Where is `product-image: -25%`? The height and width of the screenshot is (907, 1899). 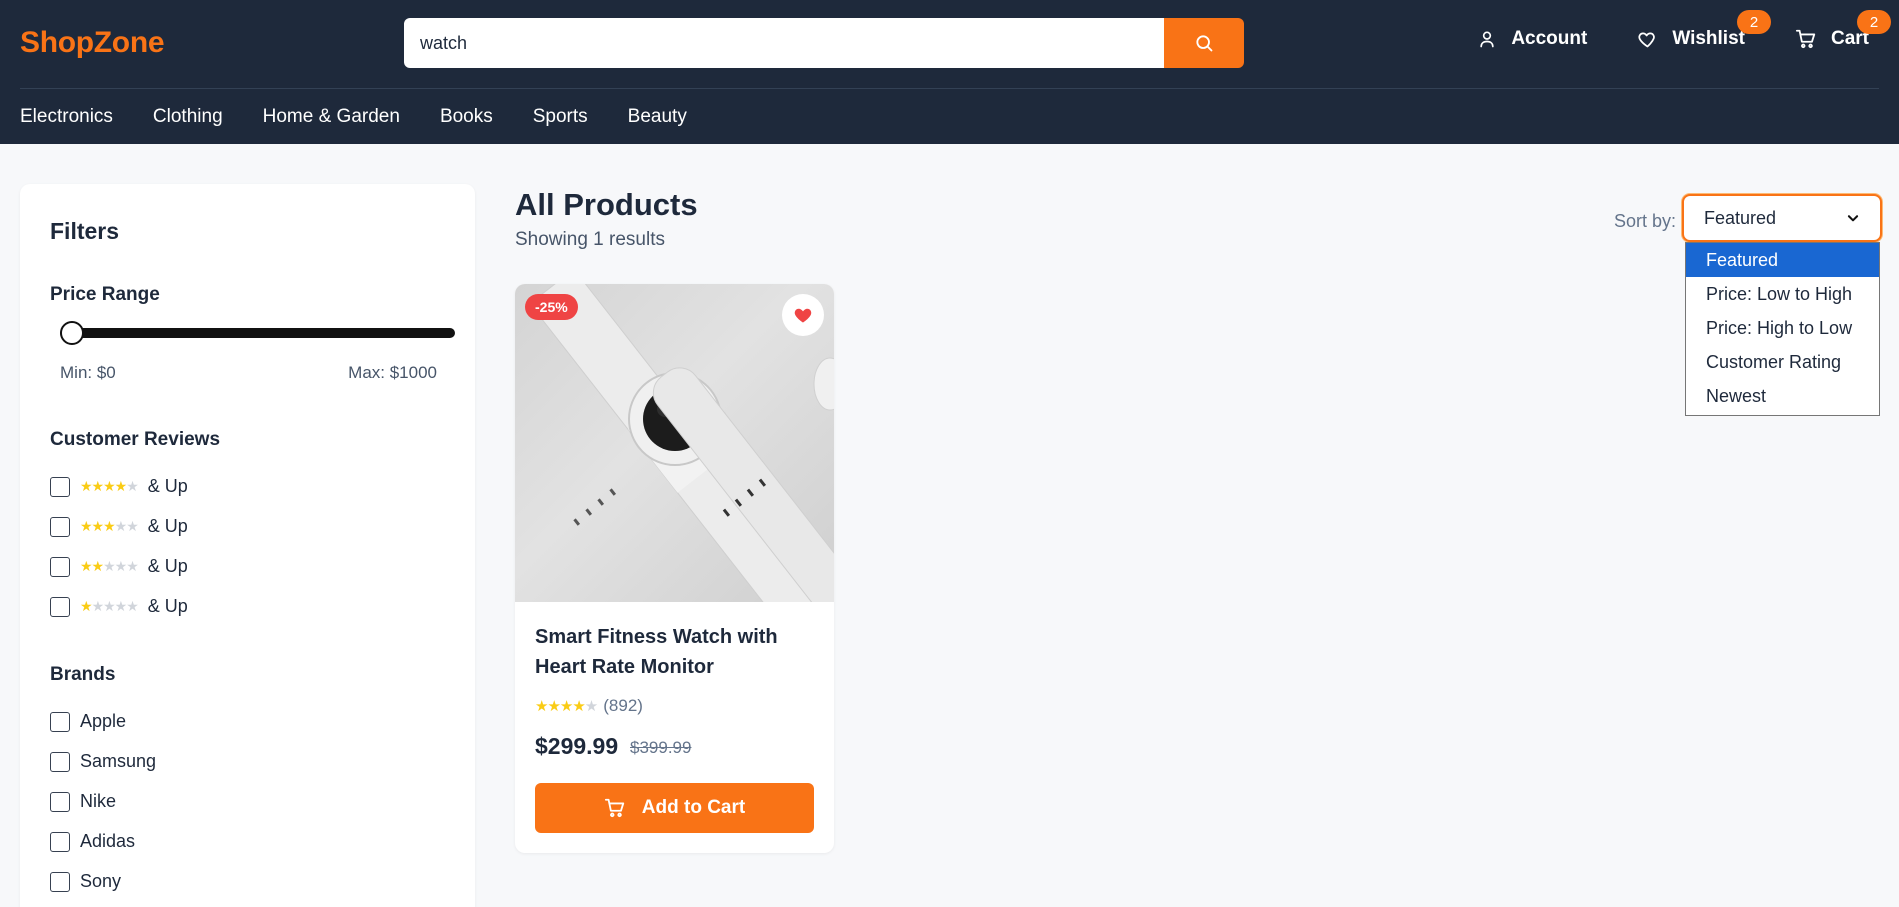
product-image: -25% is located at coordinates (674, 443).